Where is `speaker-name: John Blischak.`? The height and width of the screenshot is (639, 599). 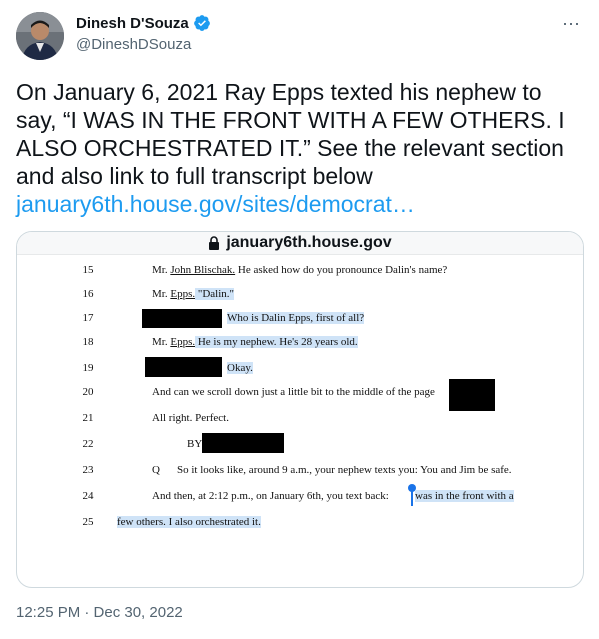 speaker-name: John Blischak. is located at coordinates (203, 270).